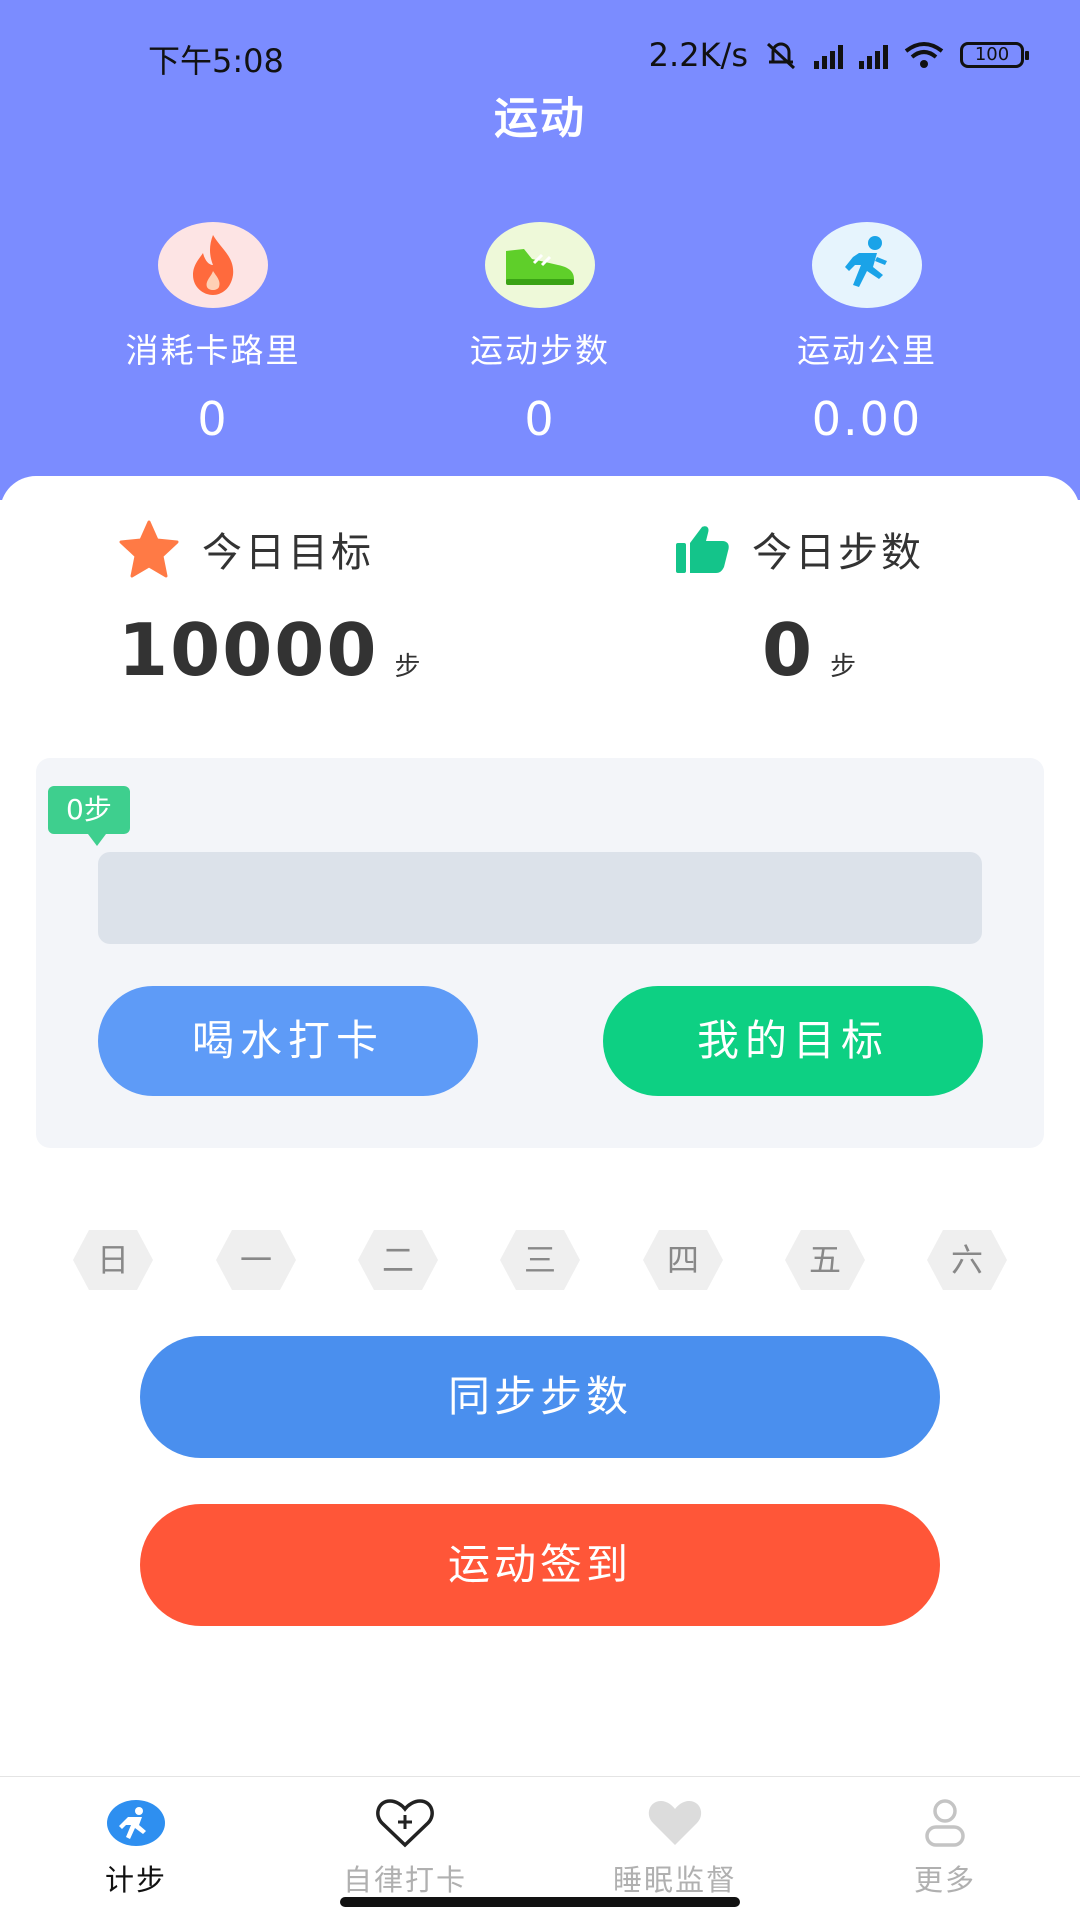  What do you see at coordinates (674, 1880) in the screenshot?
I see `tab-label: 睡眠监督` at bounding box center [674, 1880].